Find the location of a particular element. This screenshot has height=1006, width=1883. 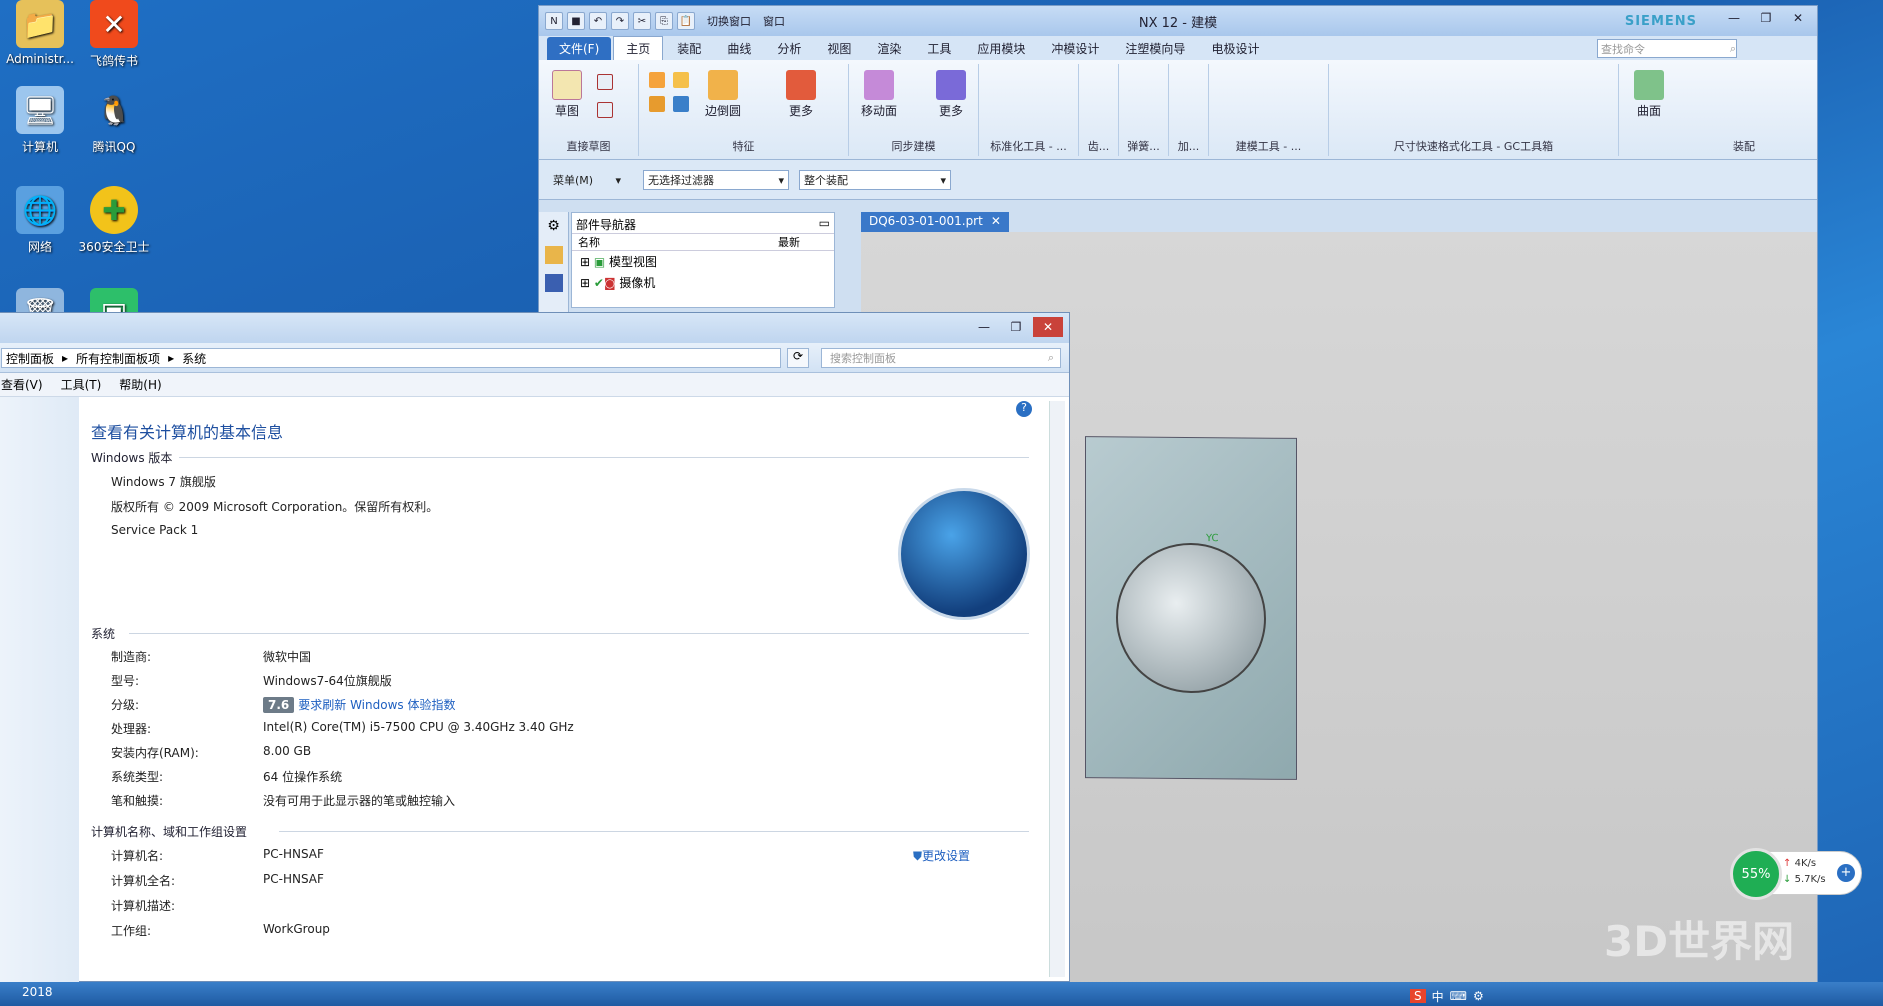

tree-item: ⊞ ▣ 模型视图 is located at coordinates (703, 261).